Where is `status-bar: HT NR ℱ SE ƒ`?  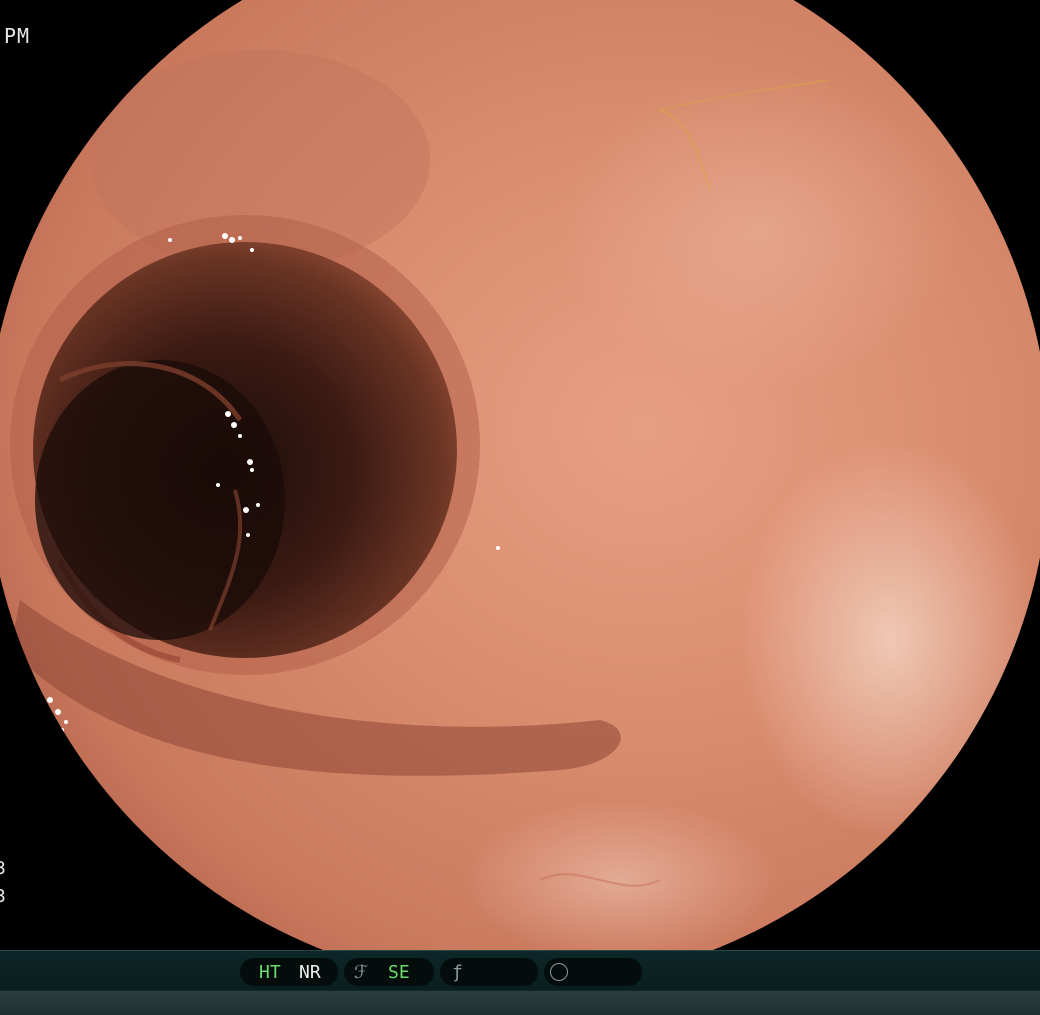
status-bar: HT NR ℱ SE ƒ is located at coordinates (520, 982).